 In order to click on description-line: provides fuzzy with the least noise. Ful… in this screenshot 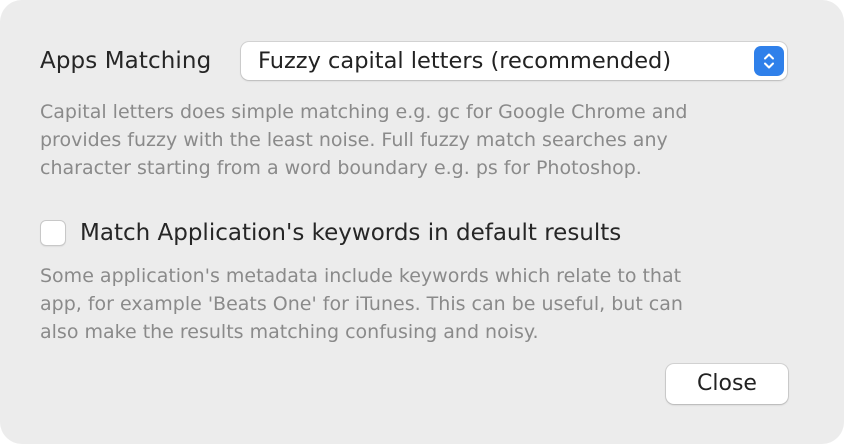, I will do `click(354, 140)`.